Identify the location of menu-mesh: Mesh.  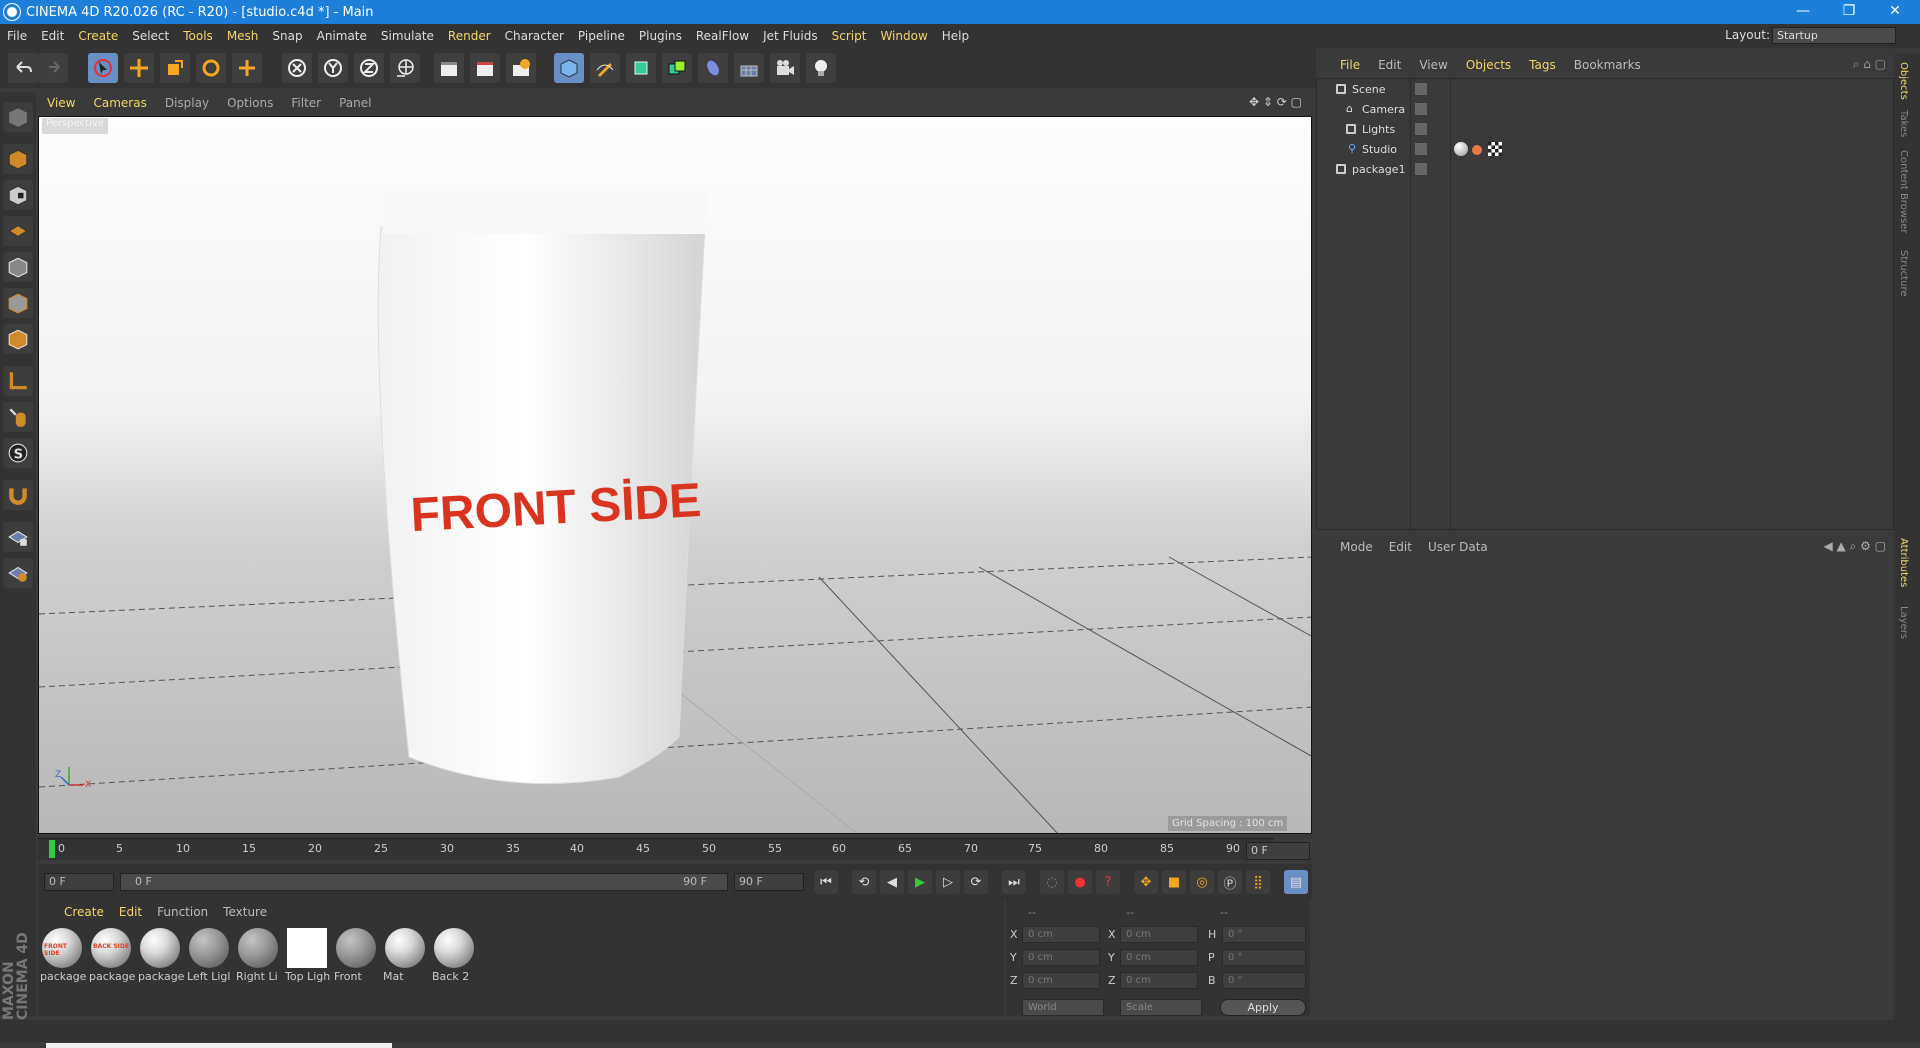
(243, 36).